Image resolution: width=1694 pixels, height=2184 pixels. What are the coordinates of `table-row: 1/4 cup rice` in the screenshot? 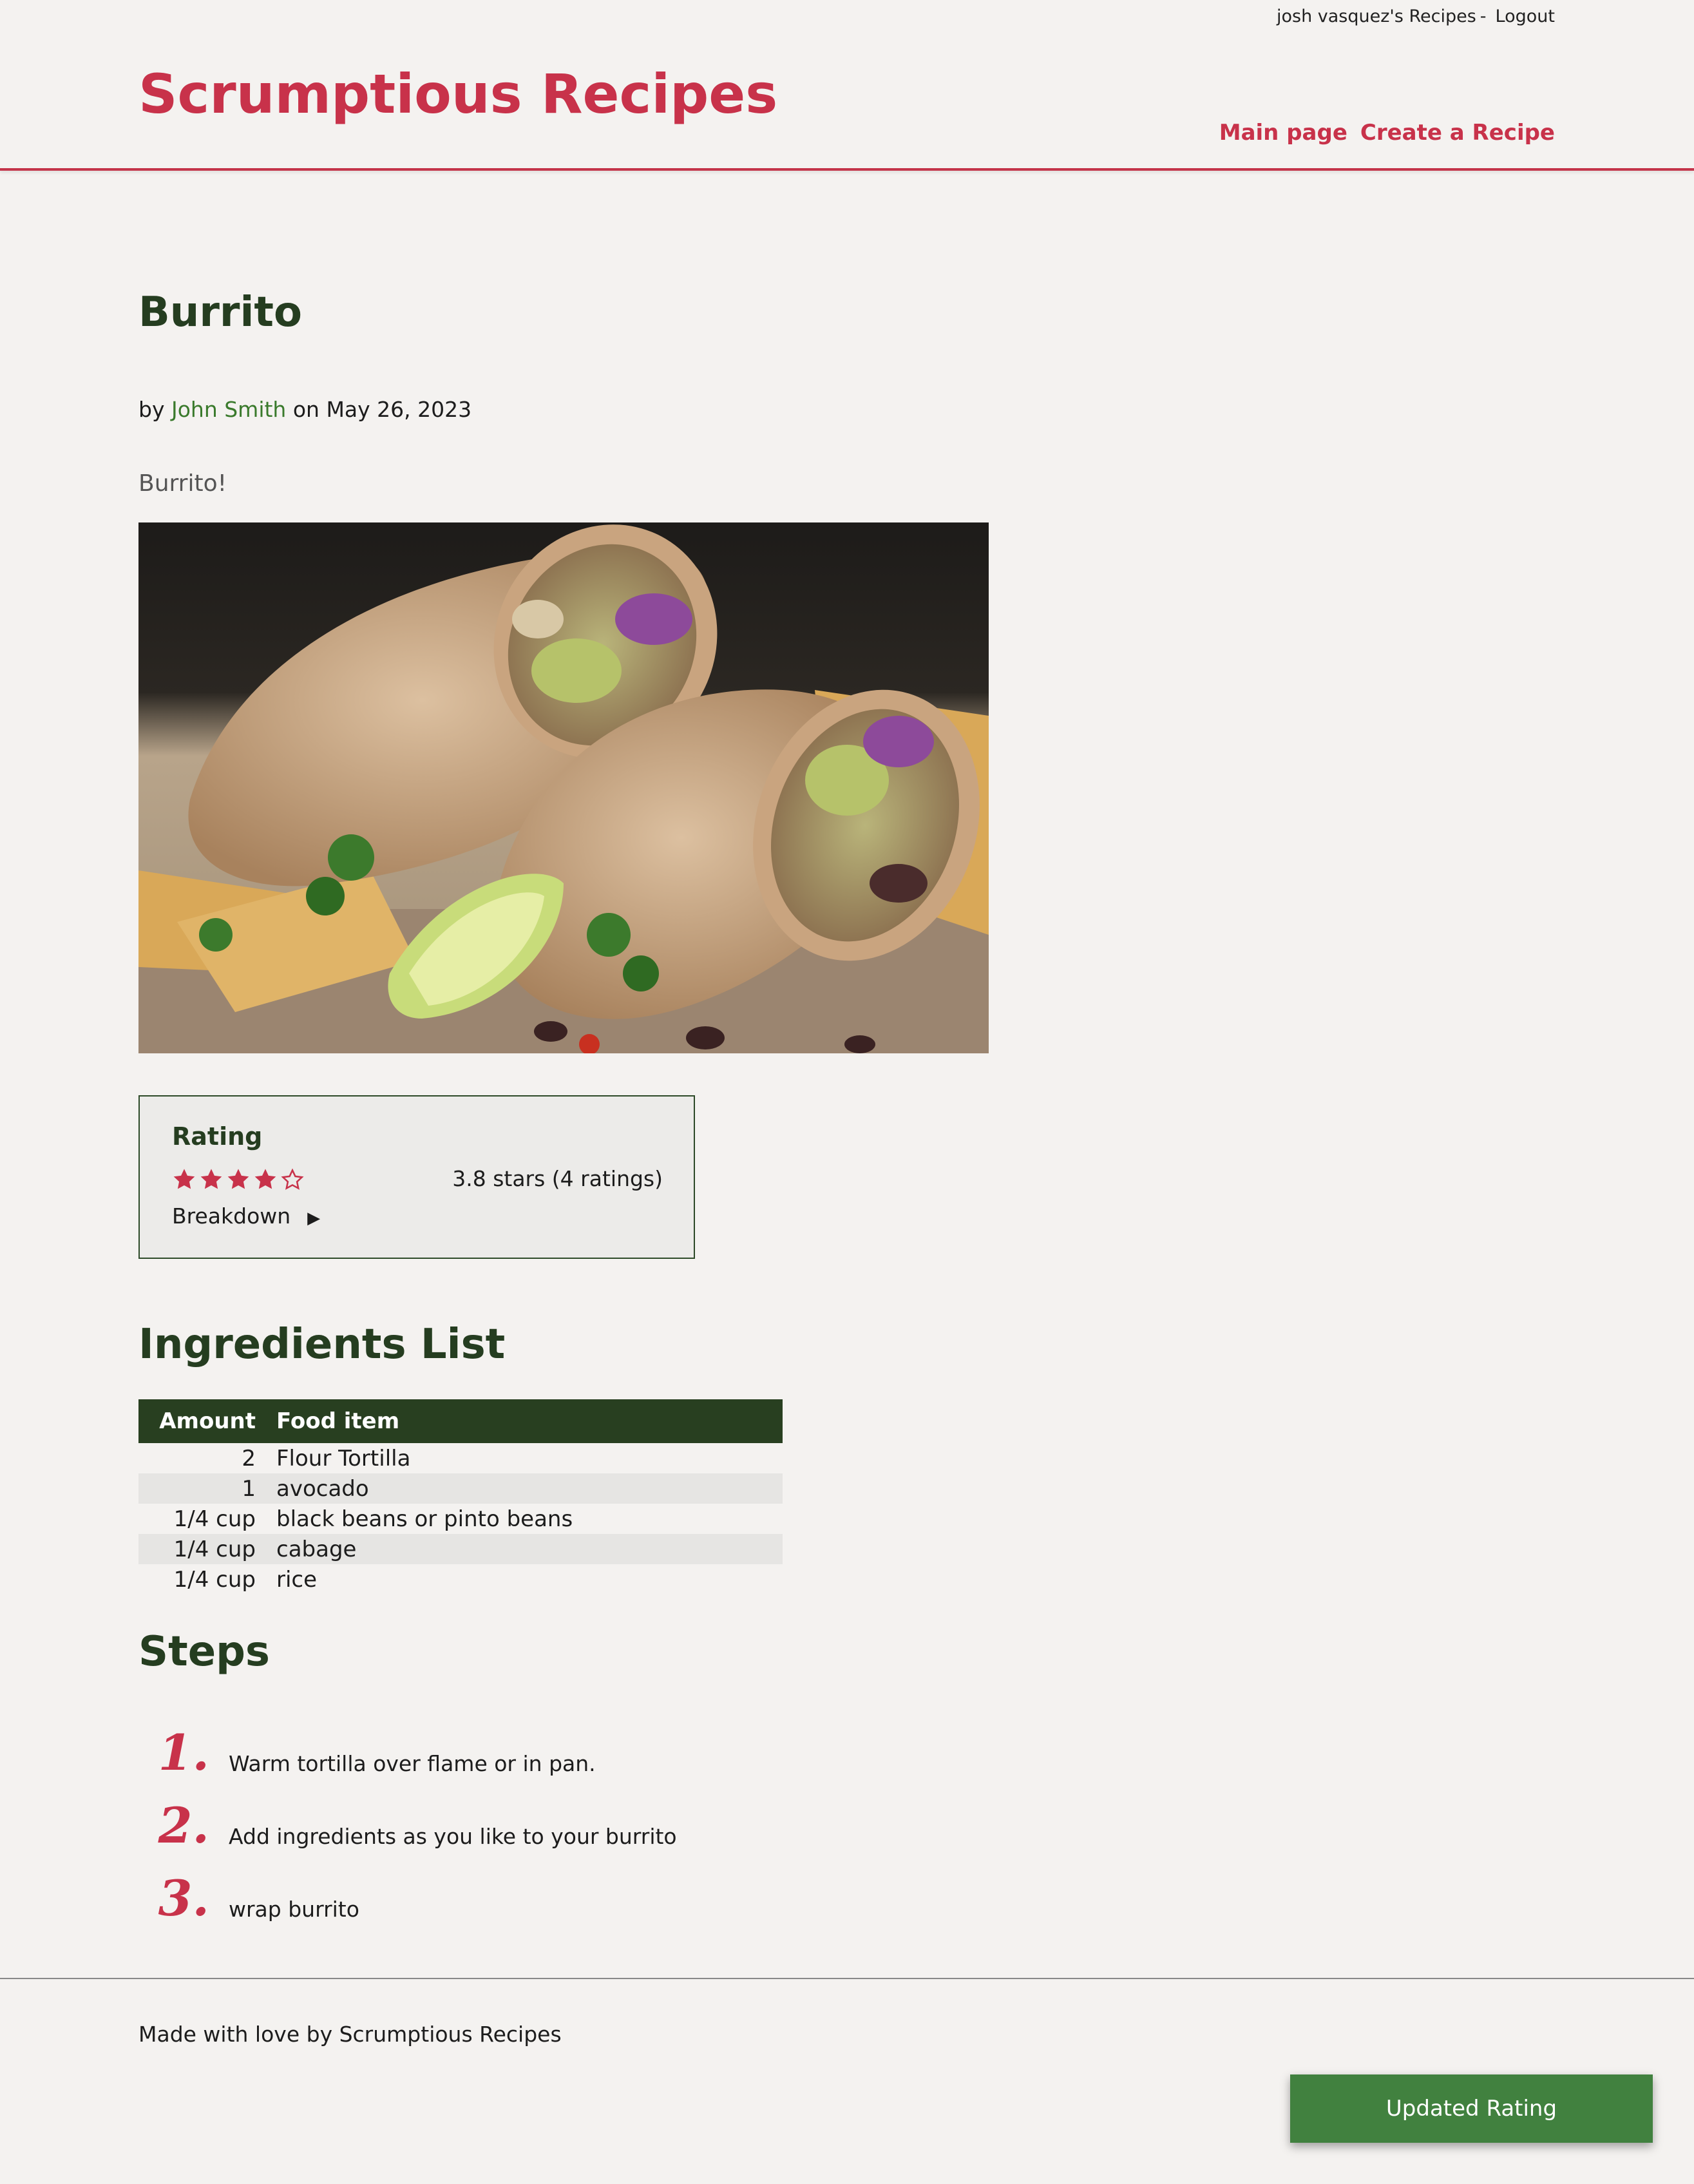 It's located at (460, 1579).